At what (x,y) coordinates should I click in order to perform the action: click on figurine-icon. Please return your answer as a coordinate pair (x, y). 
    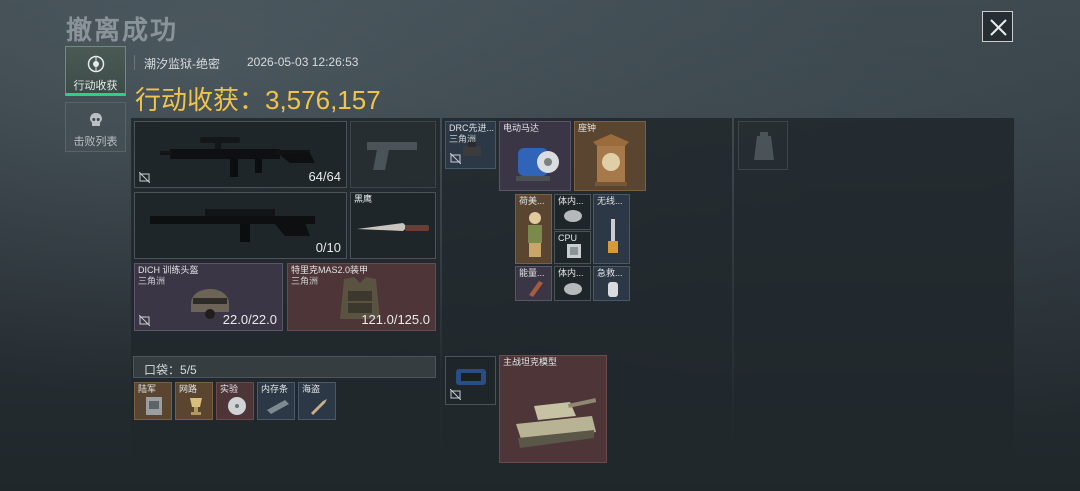
    Looking at the image, I should click on (535, 234).